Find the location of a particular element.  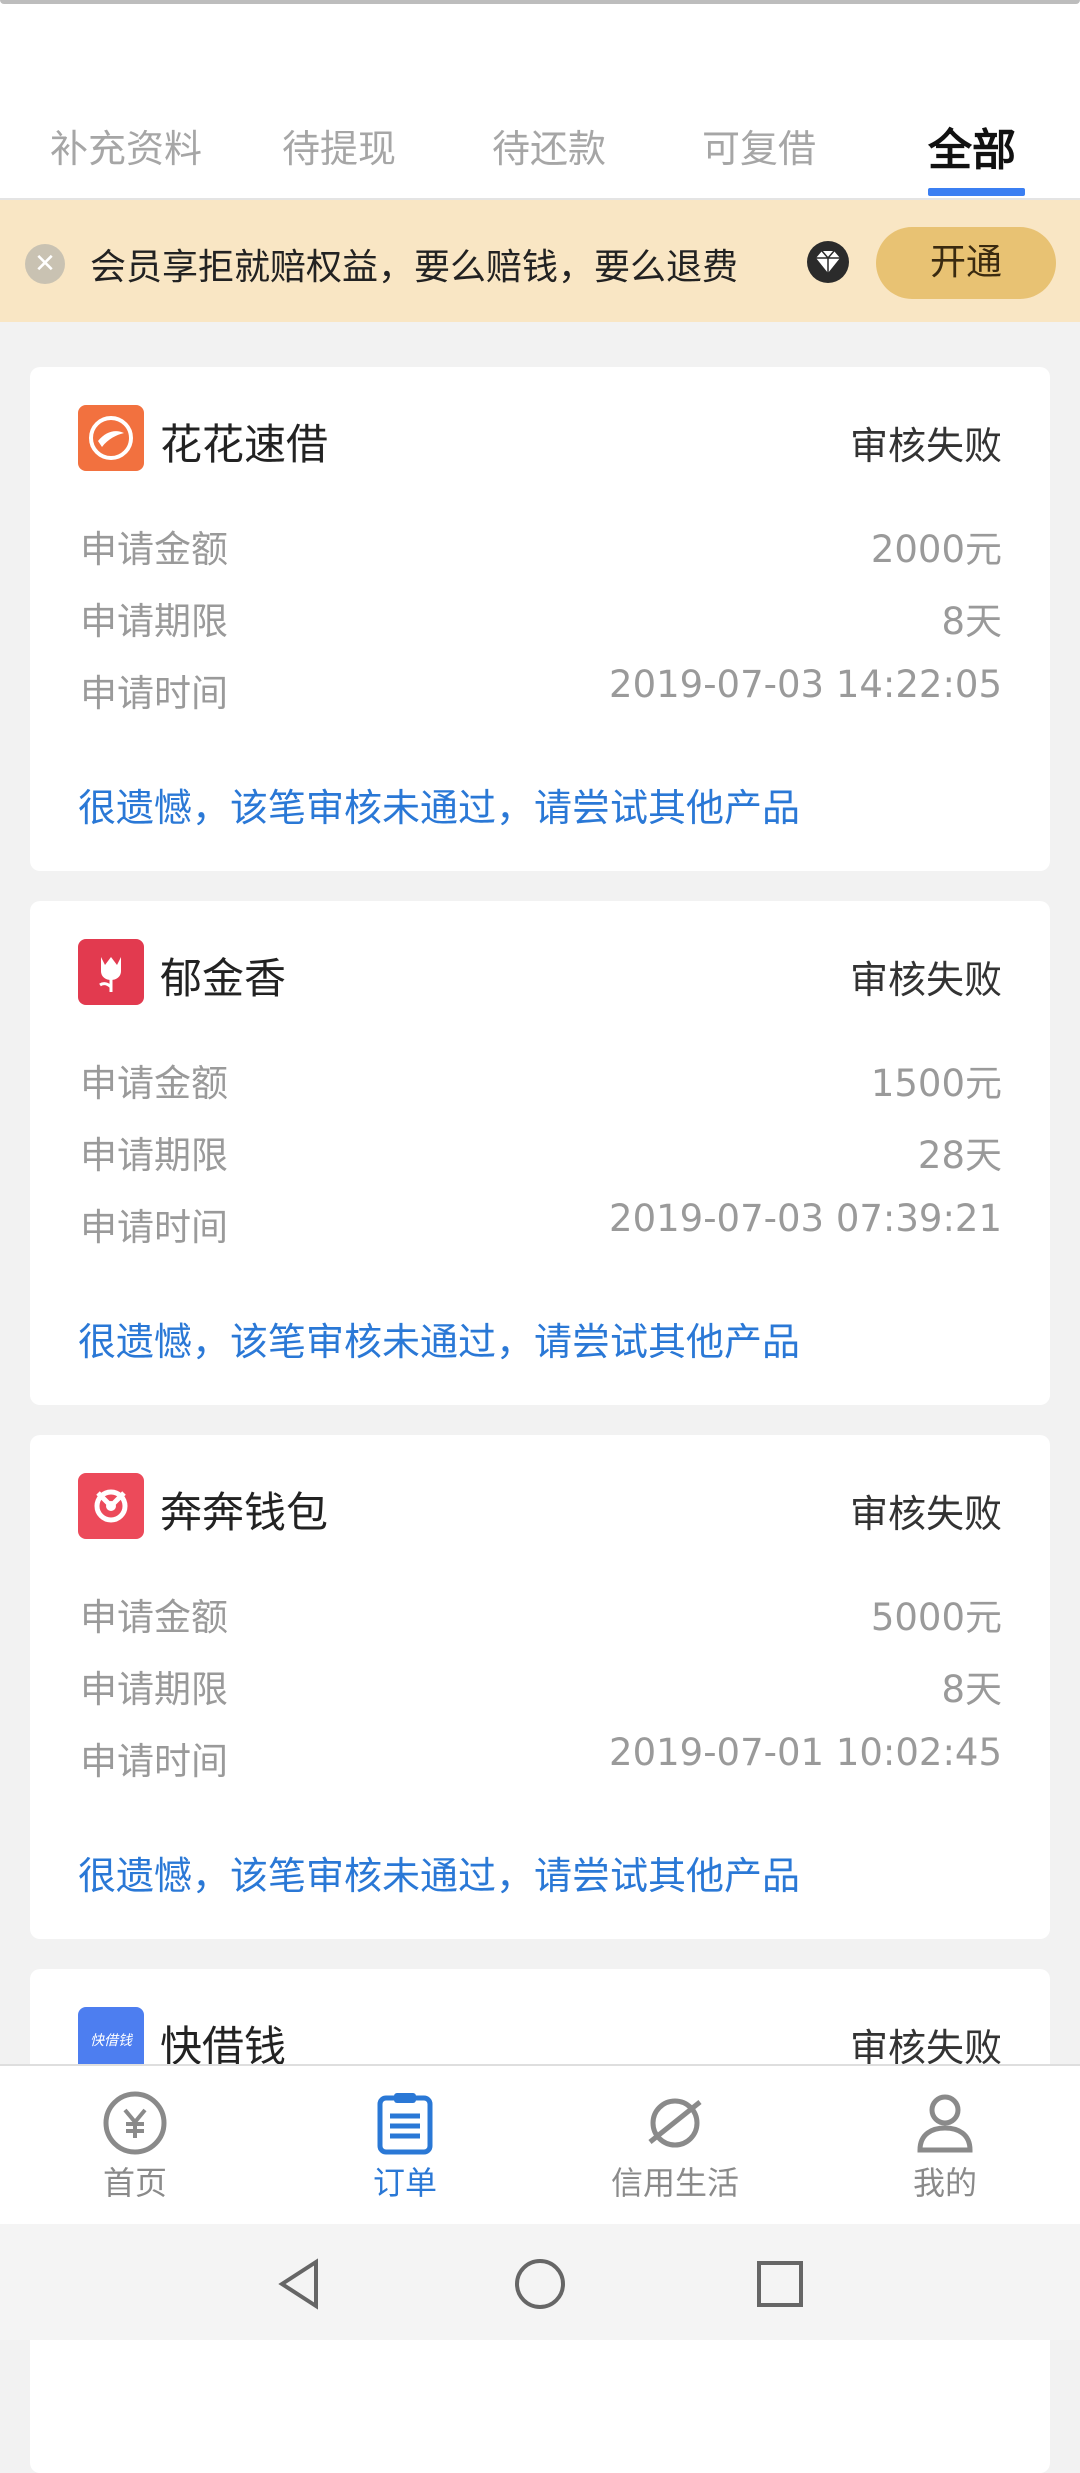

nav-label: 我的 is located at coordinates (944, 2183).